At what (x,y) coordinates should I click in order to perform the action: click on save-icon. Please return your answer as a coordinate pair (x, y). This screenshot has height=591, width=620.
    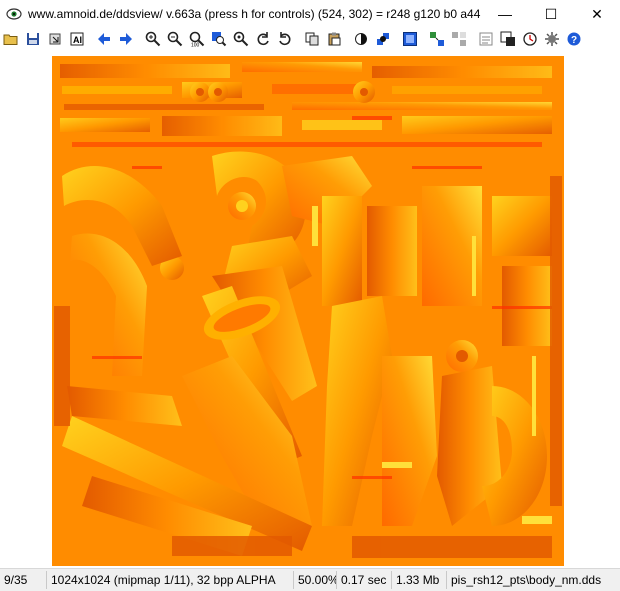
    Looking at the image, I should click on (33, 39).